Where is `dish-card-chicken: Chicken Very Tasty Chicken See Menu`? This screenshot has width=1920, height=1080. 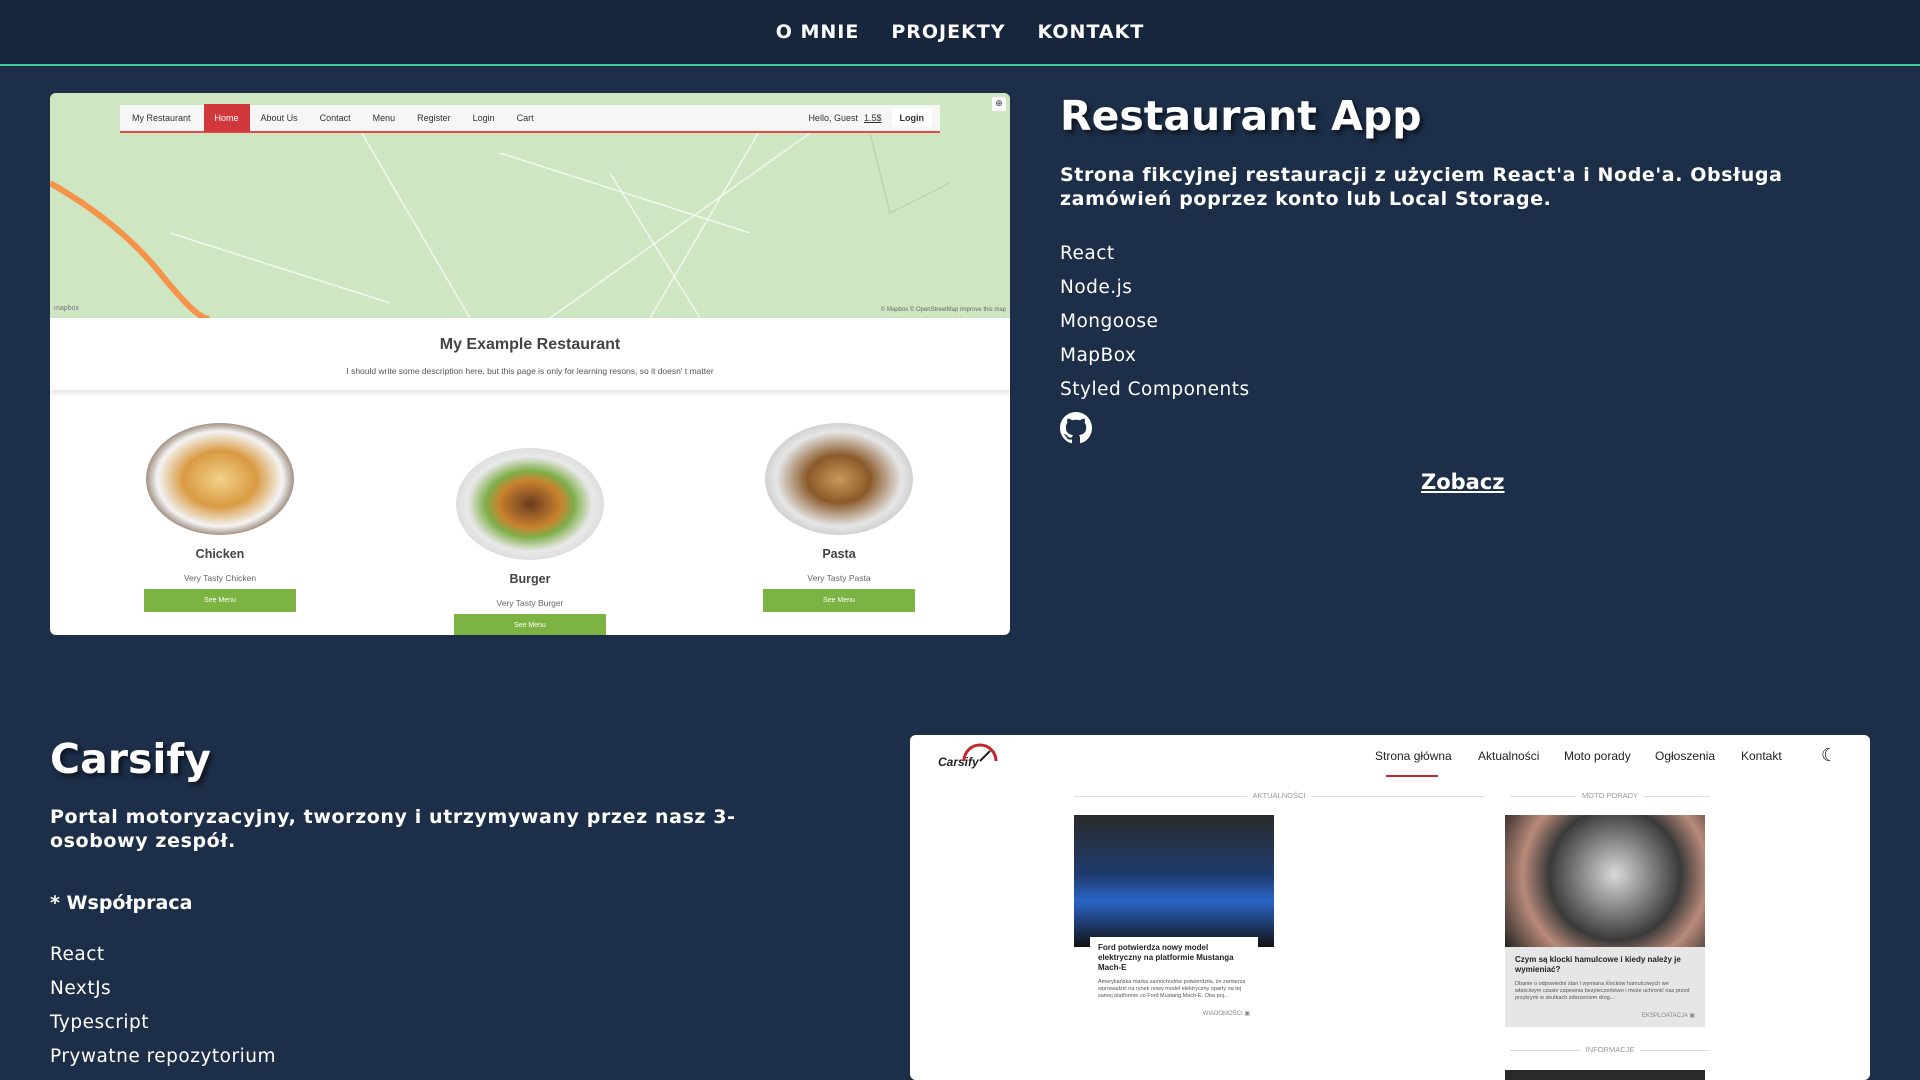 dish-card-chicken: Chicken Very Tasty Chicken See Menu is located at coordinates (220, 517).